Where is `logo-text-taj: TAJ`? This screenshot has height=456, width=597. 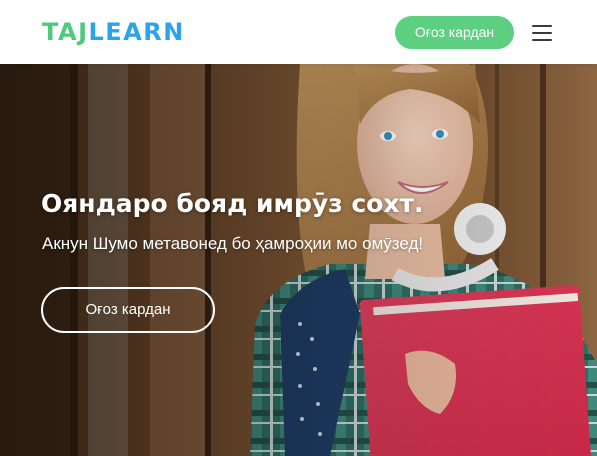 logo-text-taj: TAJ is located at coordinates (65, 32).